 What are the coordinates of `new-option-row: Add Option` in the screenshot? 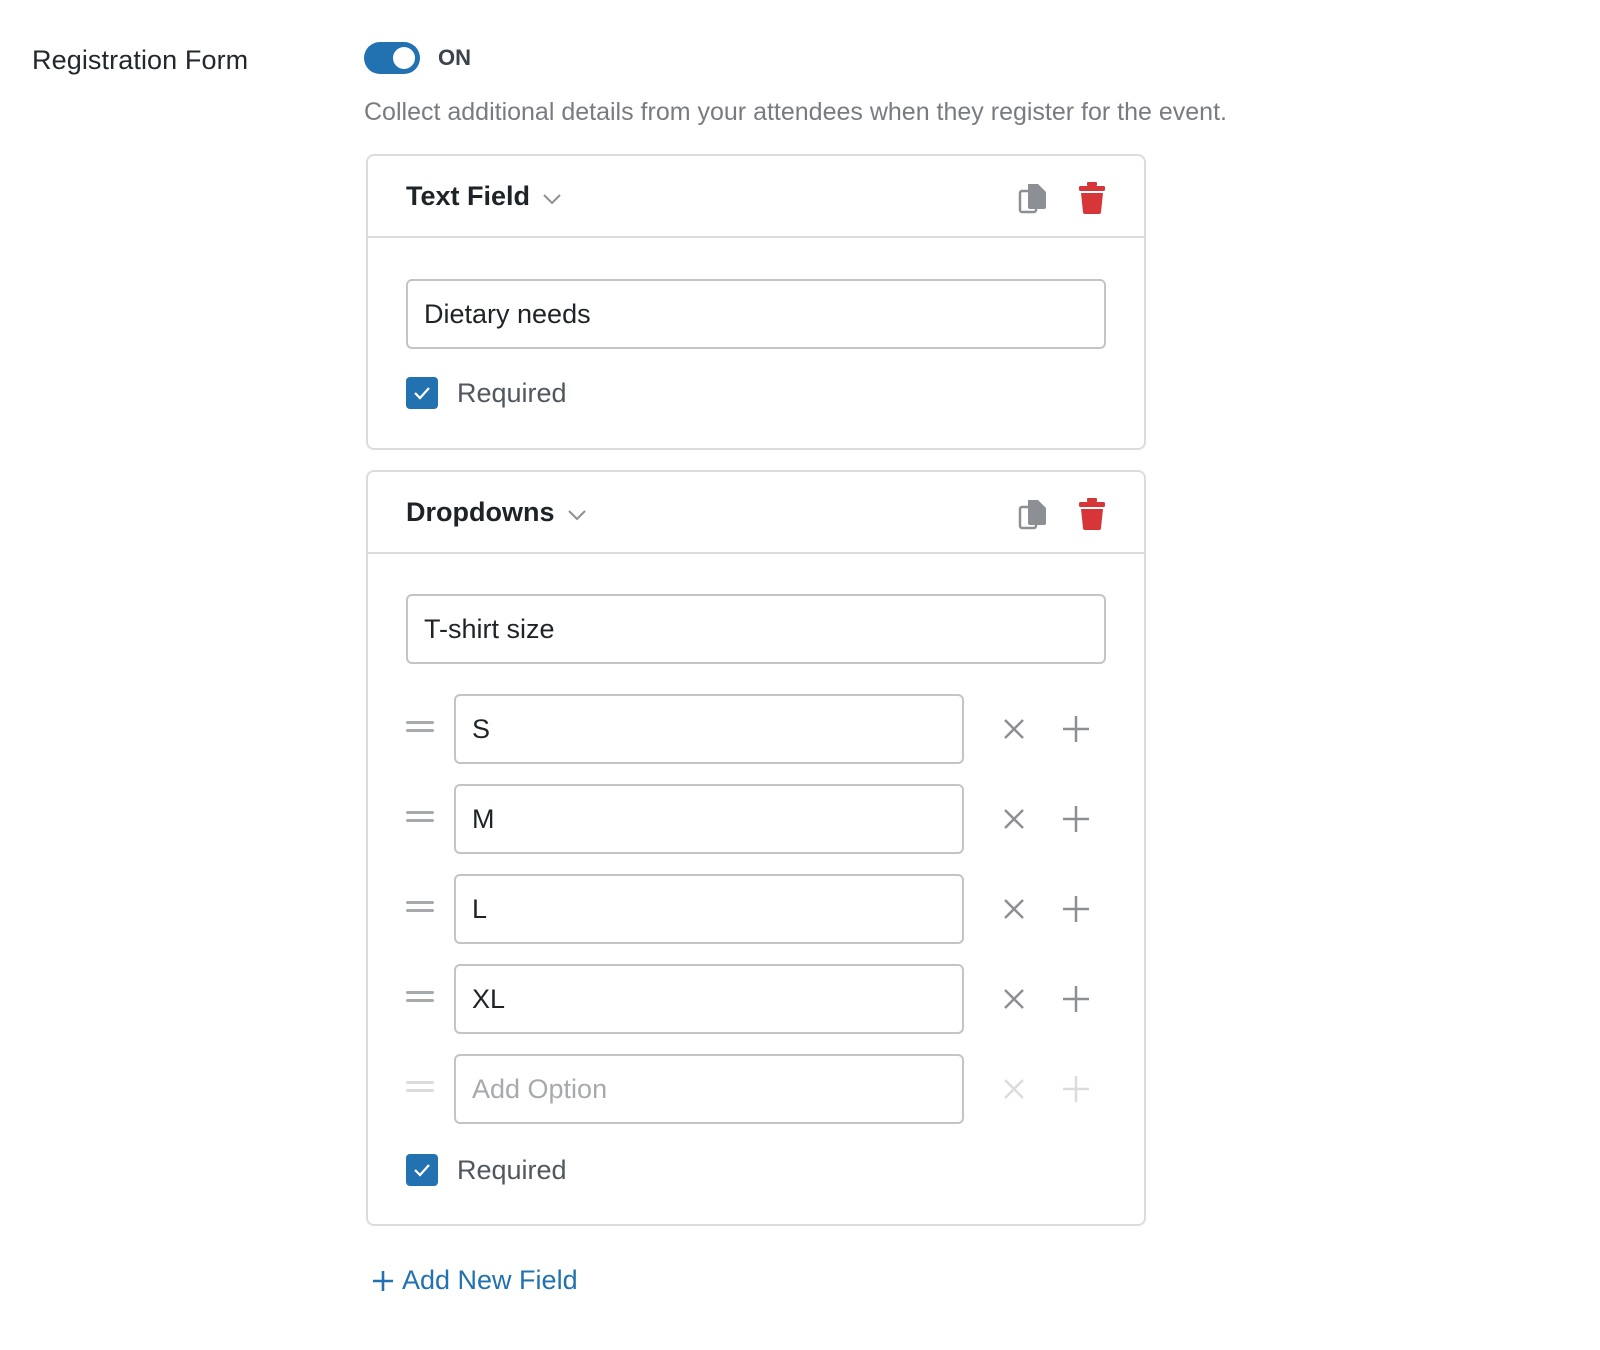 It's located at (756, 1089).